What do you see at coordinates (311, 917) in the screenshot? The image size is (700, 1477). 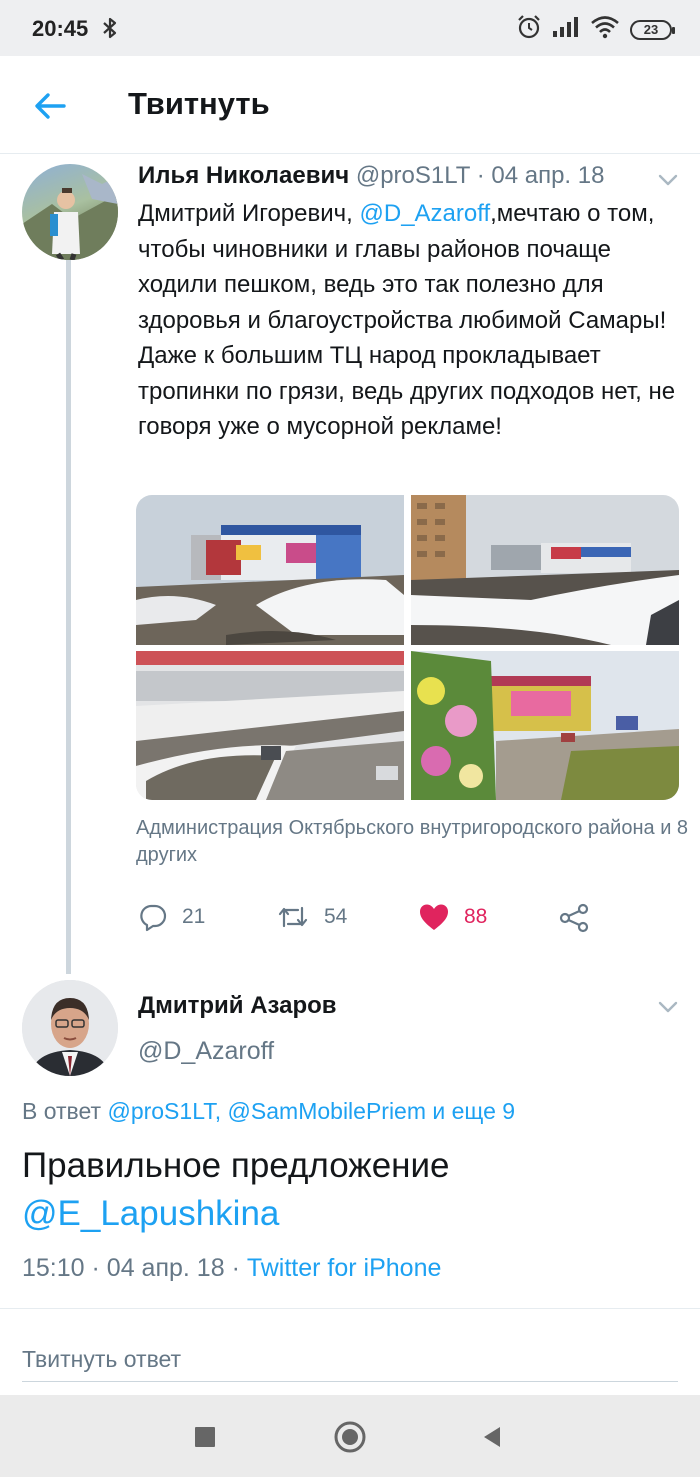 I see `retweet-button: 54` at bounding box center [311, 917].